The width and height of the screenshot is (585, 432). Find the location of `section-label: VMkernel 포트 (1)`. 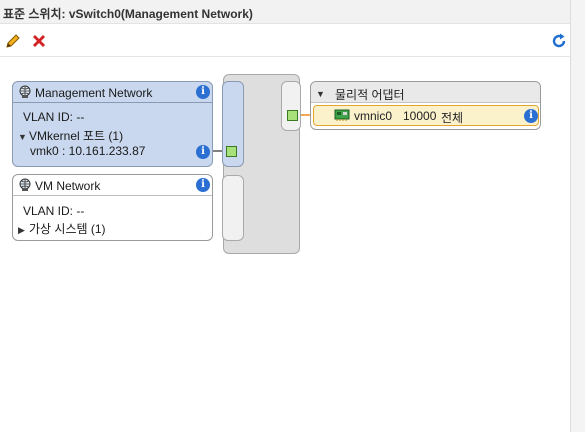

section-label: VMkernel 포트 (1) is located at coordinates (76, 136).